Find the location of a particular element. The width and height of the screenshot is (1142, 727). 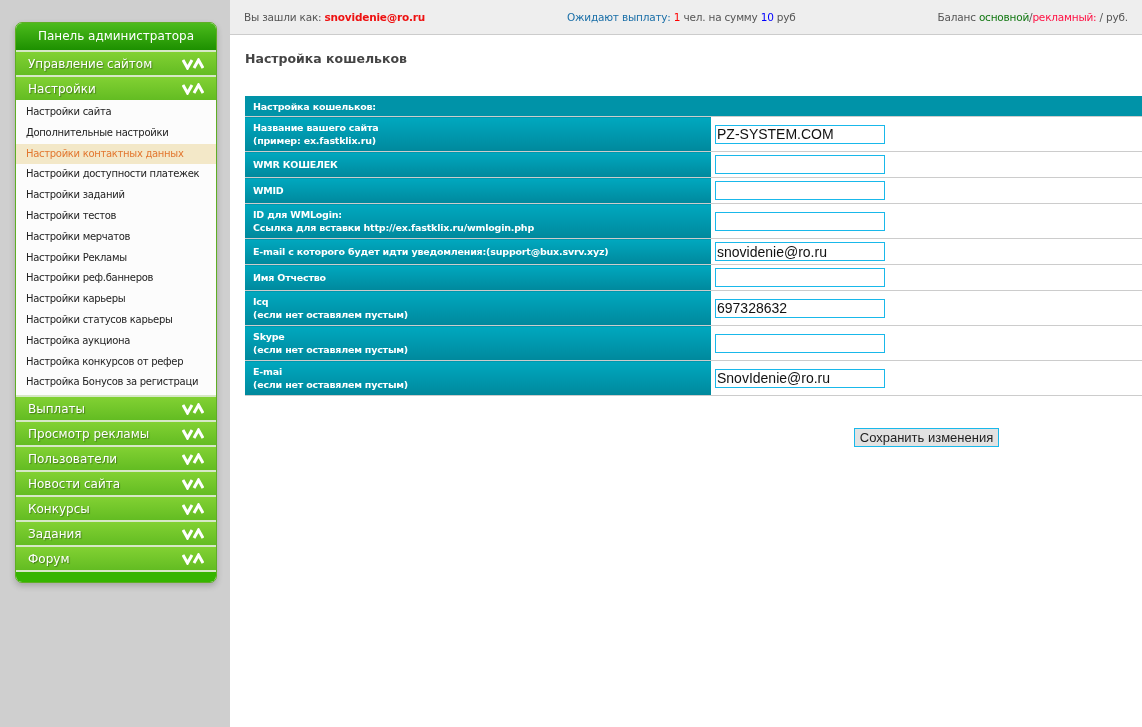

field-label: E-mail с которого будет идти уведомления:(support@bux.svrv.xyz) is located at coordinates (478, 251).